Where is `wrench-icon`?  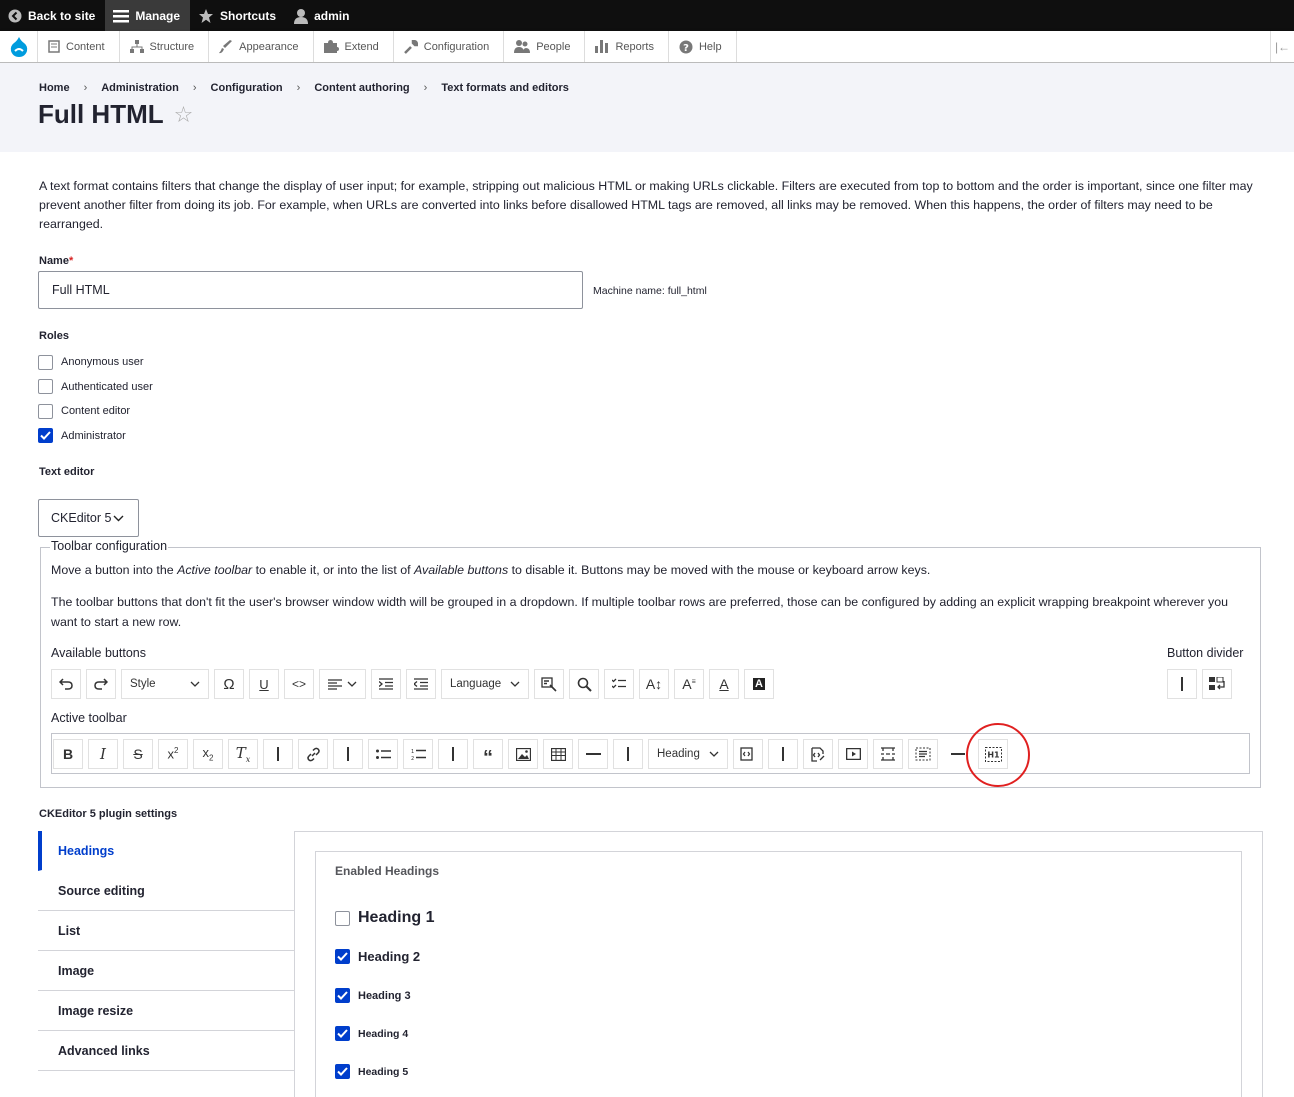 wrench-icon is located at coordinates (410, 46).